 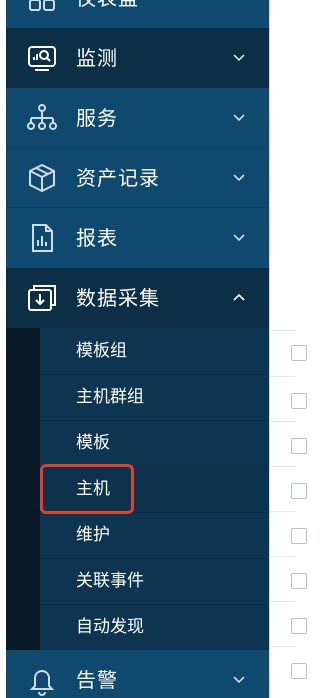 What do you see at coordinates (93, 443) in the screenshot?
I see `submenu-label: 模板` at bounding box center [93, 443].